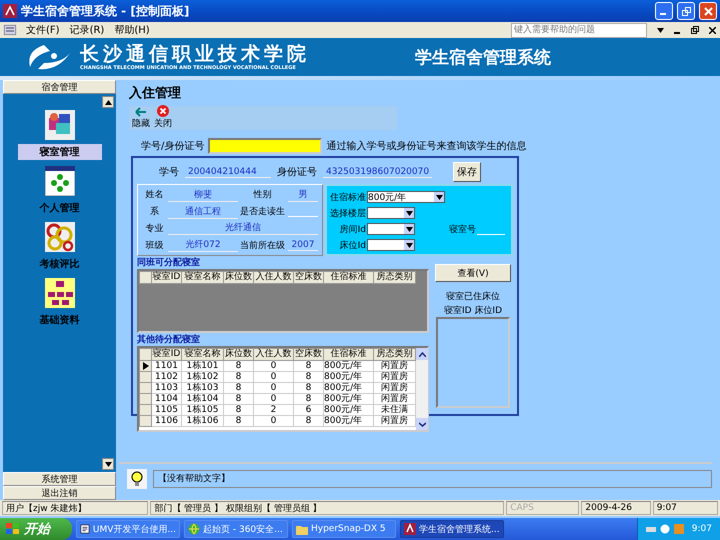 Image resolution: width=720 pixels, height=540 pixels. Describe the element at coordinates (141, 112) in the screenshot. I see `back-arrow-icon` at that location.